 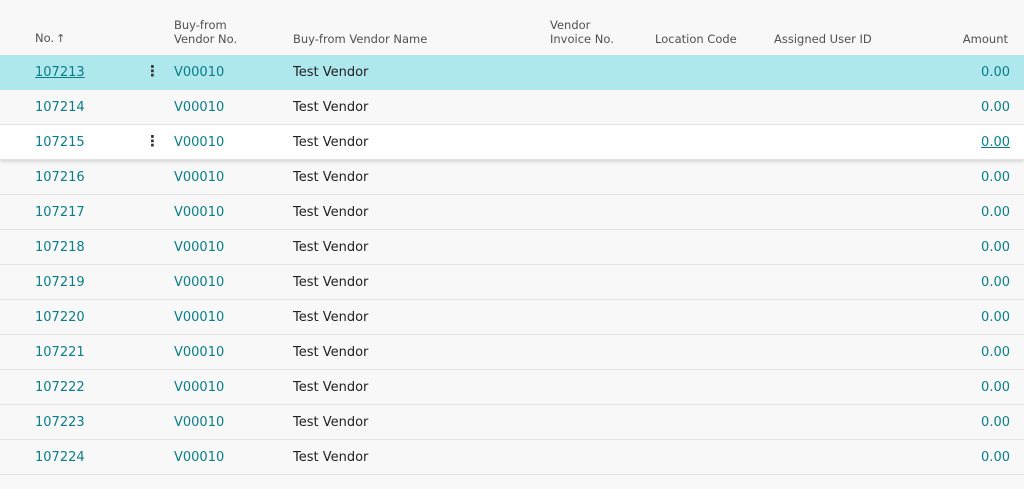 What do you see at coordinates (512, 422) in the screenshot?
I see `table-row: 107223 V00010 Test Vendor 0.00` at bounding box center [512, 422].